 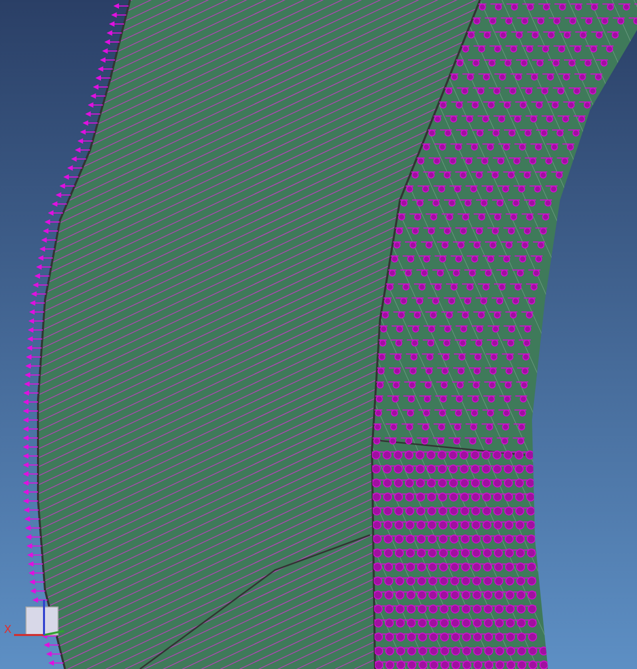 What do you see at coordinates (8, 629) in the screenshot?
I see `axis-label: X` at bounding box center [8, 629].